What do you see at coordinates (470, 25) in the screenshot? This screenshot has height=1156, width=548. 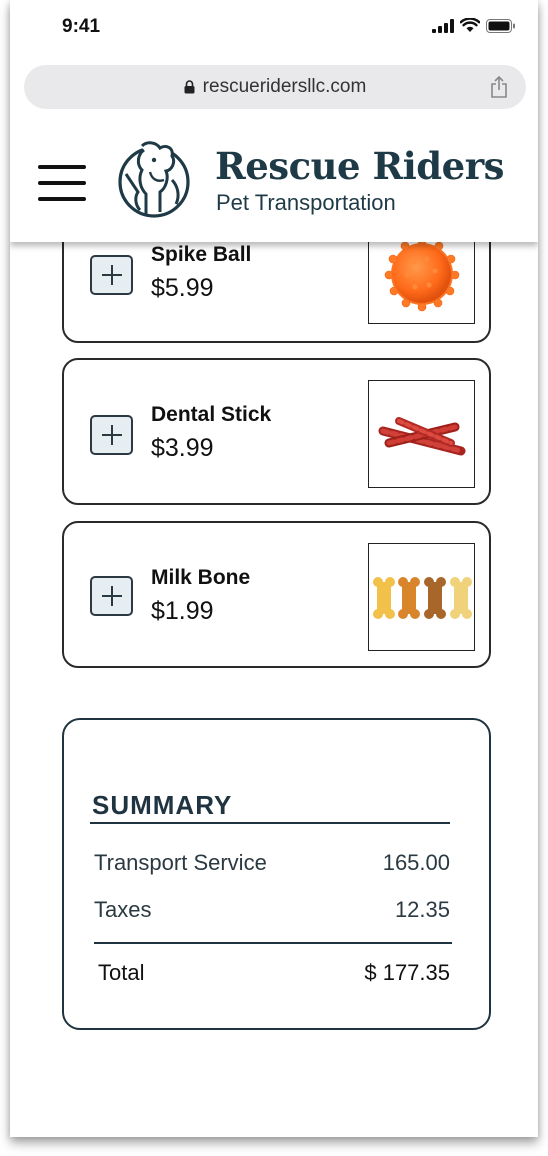 I see `wifi-icon` at bounding box center [470, 25].